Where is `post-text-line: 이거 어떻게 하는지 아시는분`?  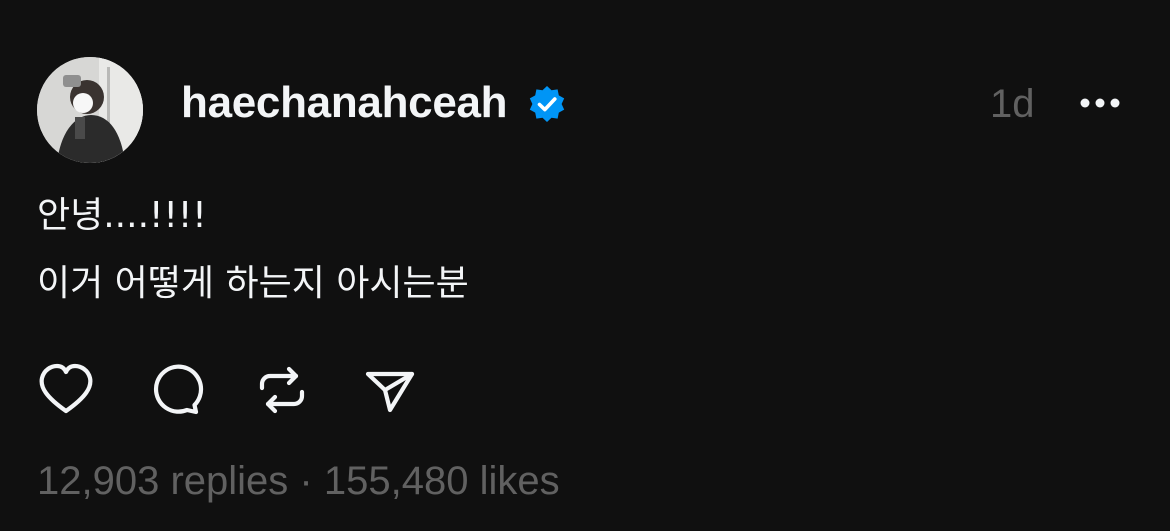 post-text-line: 이거 어떻게 하는지 아시는분 is located at coordinates (253, 283).